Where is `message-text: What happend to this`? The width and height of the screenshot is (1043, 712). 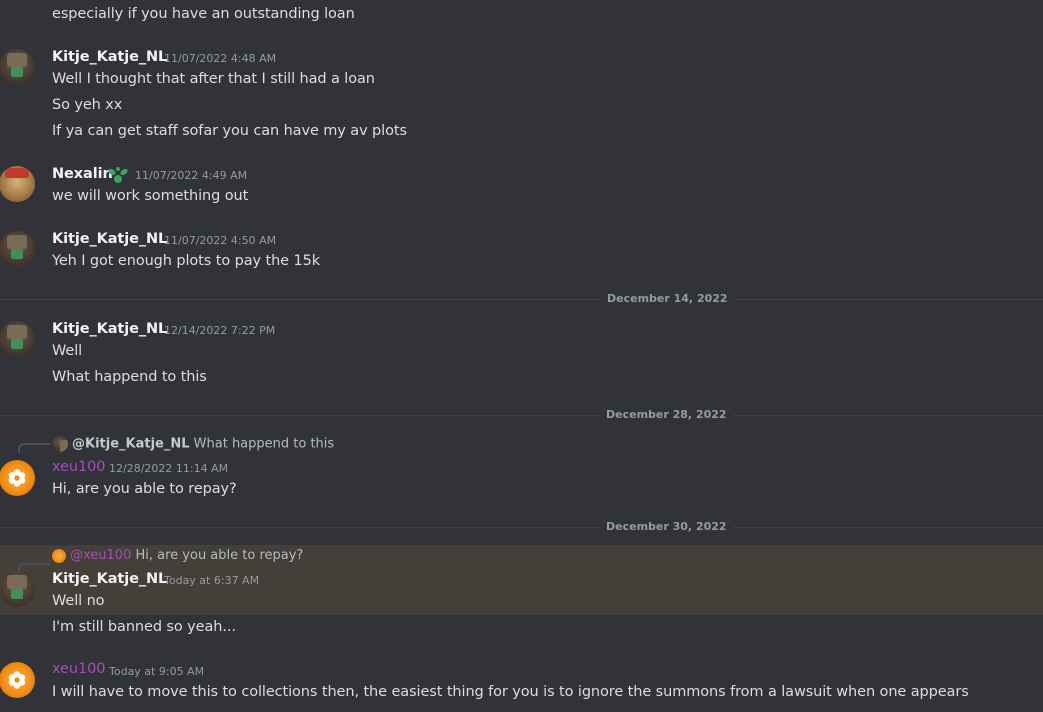
message-text: What happend to this is located at coordinates (129, 377).